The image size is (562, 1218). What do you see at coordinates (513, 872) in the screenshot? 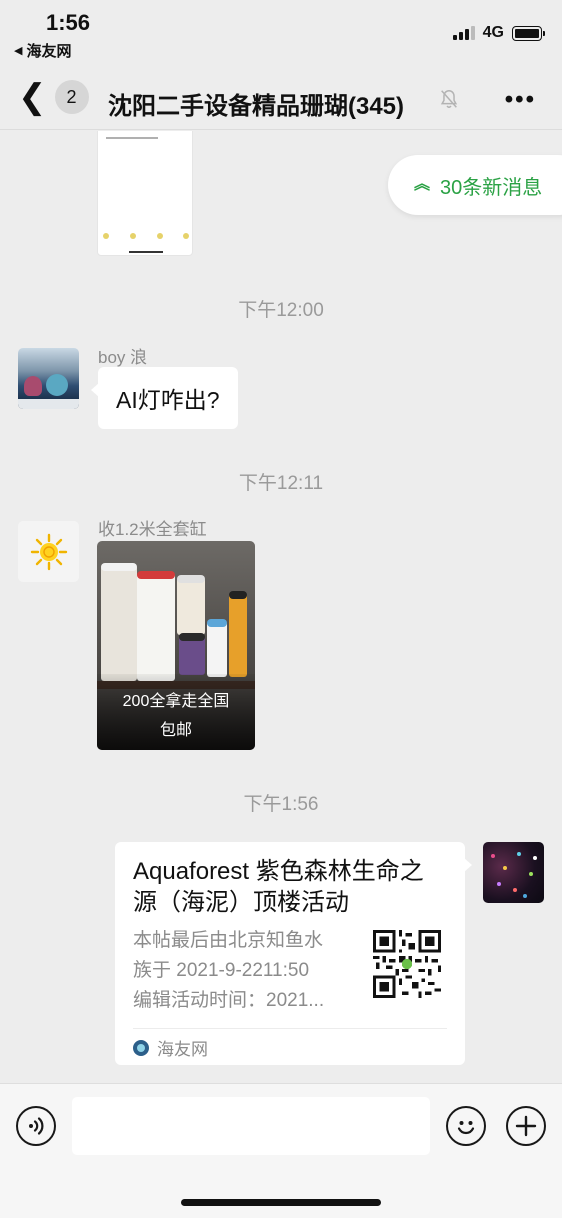
I see `my-avatar` at bounding box center [513, 872].